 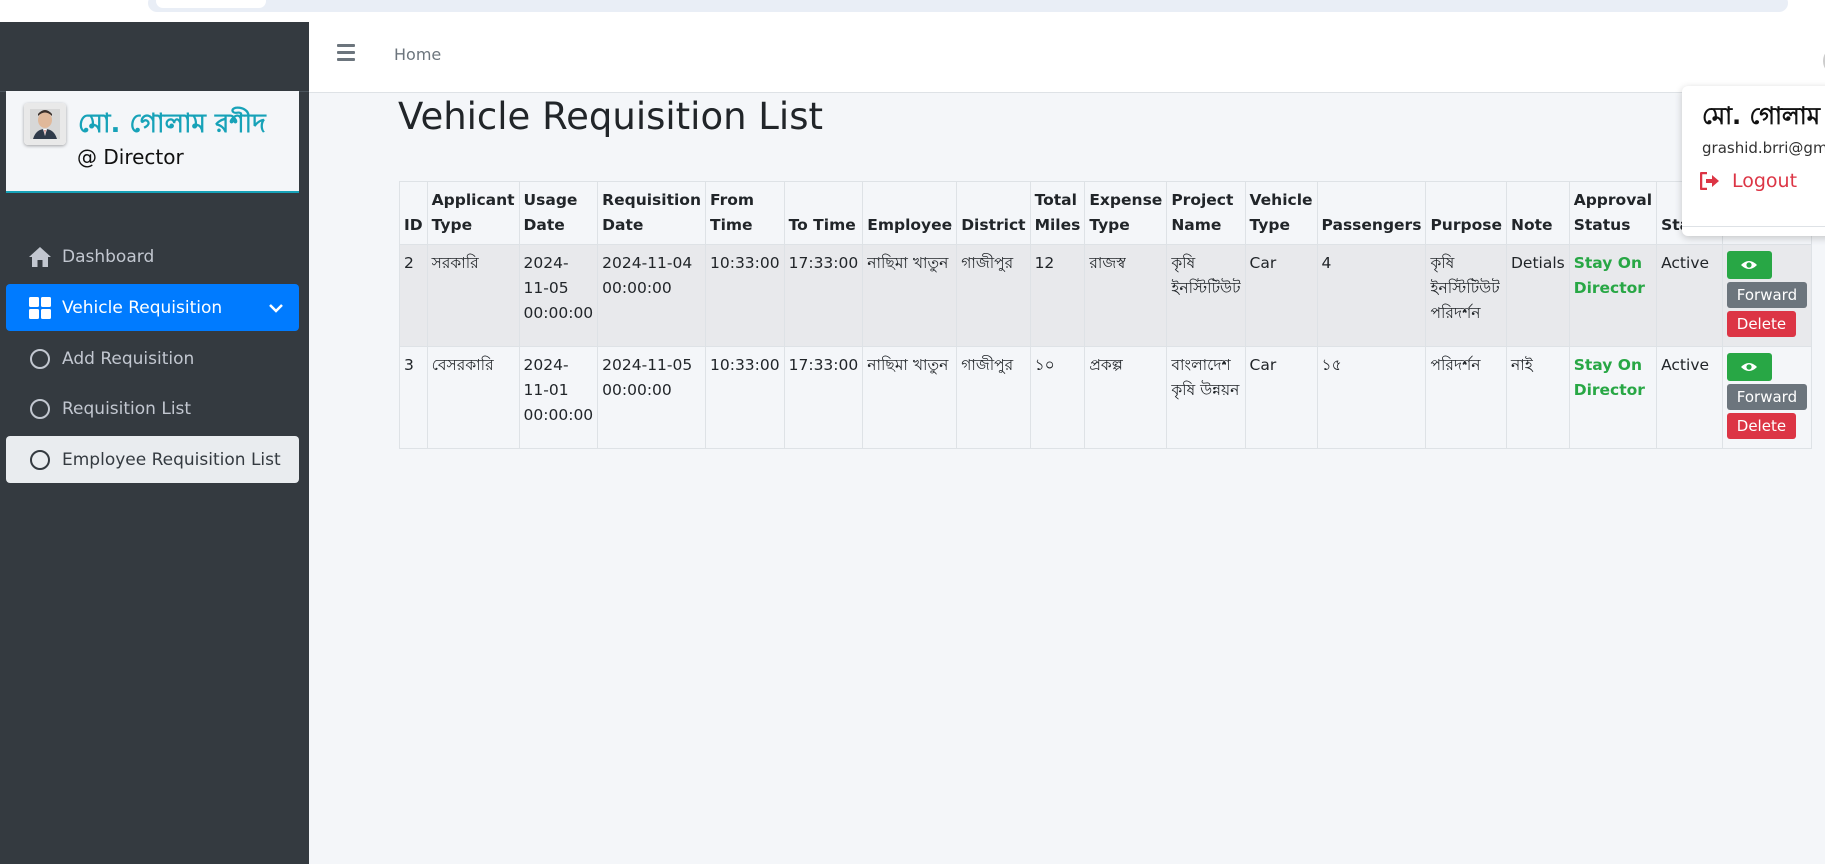 What do you see at coordinates (1466, 397) in the screenshot?
I see `cell-purpose: পরিদর্শন` at bounding box center [1466, 397].